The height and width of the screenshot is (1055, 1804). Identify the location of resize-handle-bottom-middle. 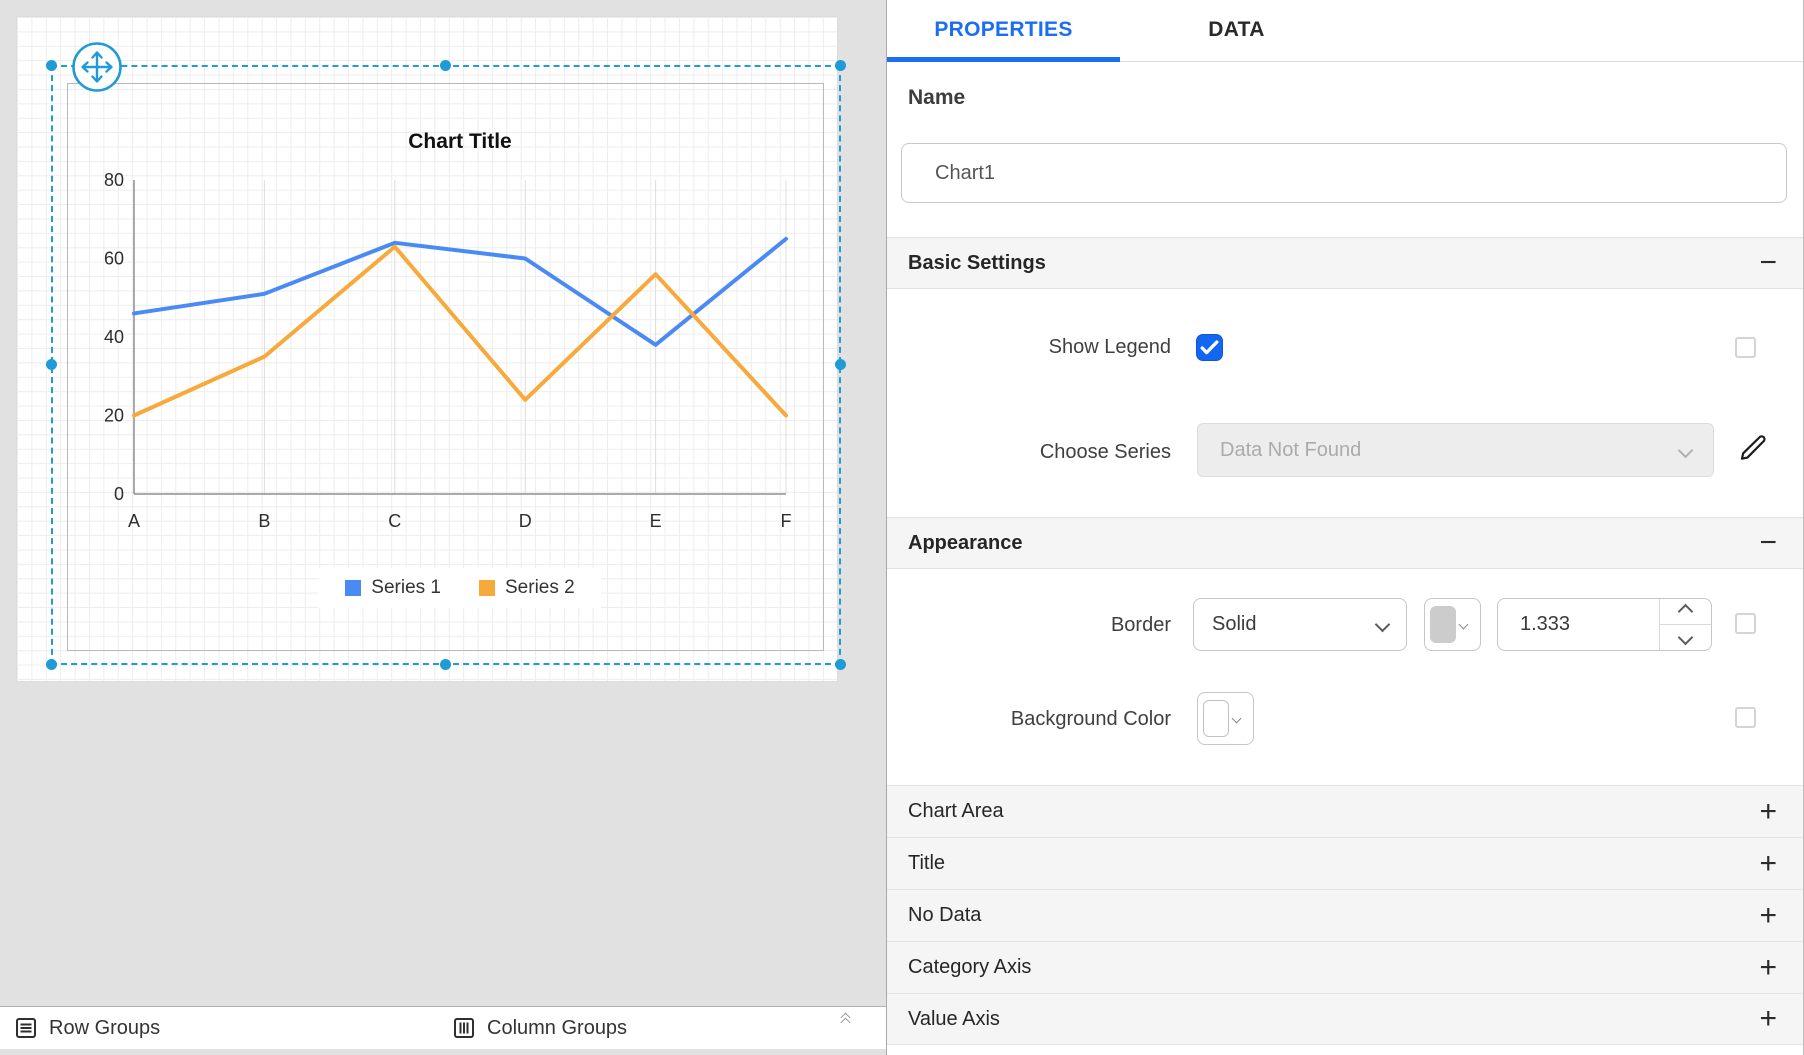
(445, 664).